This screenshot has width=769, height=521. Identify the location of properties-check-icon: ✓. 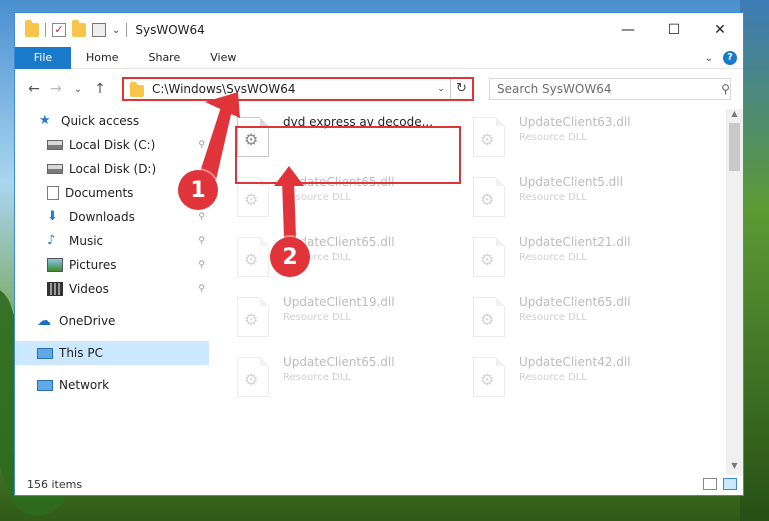
(59, 30).